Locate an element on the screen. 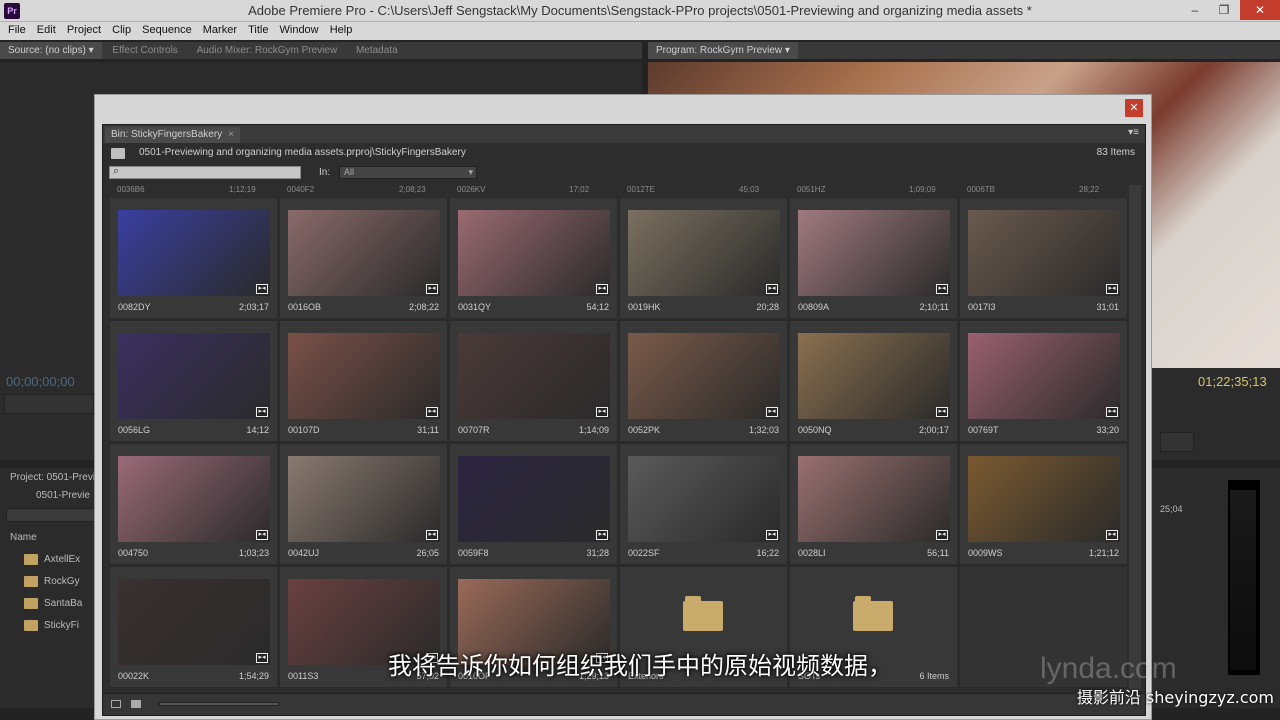 The width and height of the screenshot is (1280, 720). clip-item: ▸◂ 0009WS 1;21;12 is located at coordinates (1043, 504).